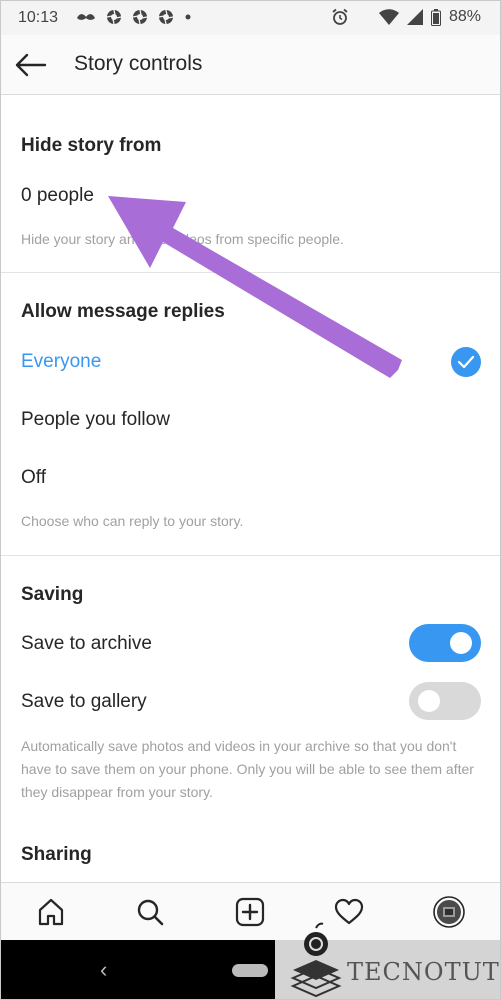 This screenshot has height=1000, width=501. I want to click on search-tab, so click(150, 912).